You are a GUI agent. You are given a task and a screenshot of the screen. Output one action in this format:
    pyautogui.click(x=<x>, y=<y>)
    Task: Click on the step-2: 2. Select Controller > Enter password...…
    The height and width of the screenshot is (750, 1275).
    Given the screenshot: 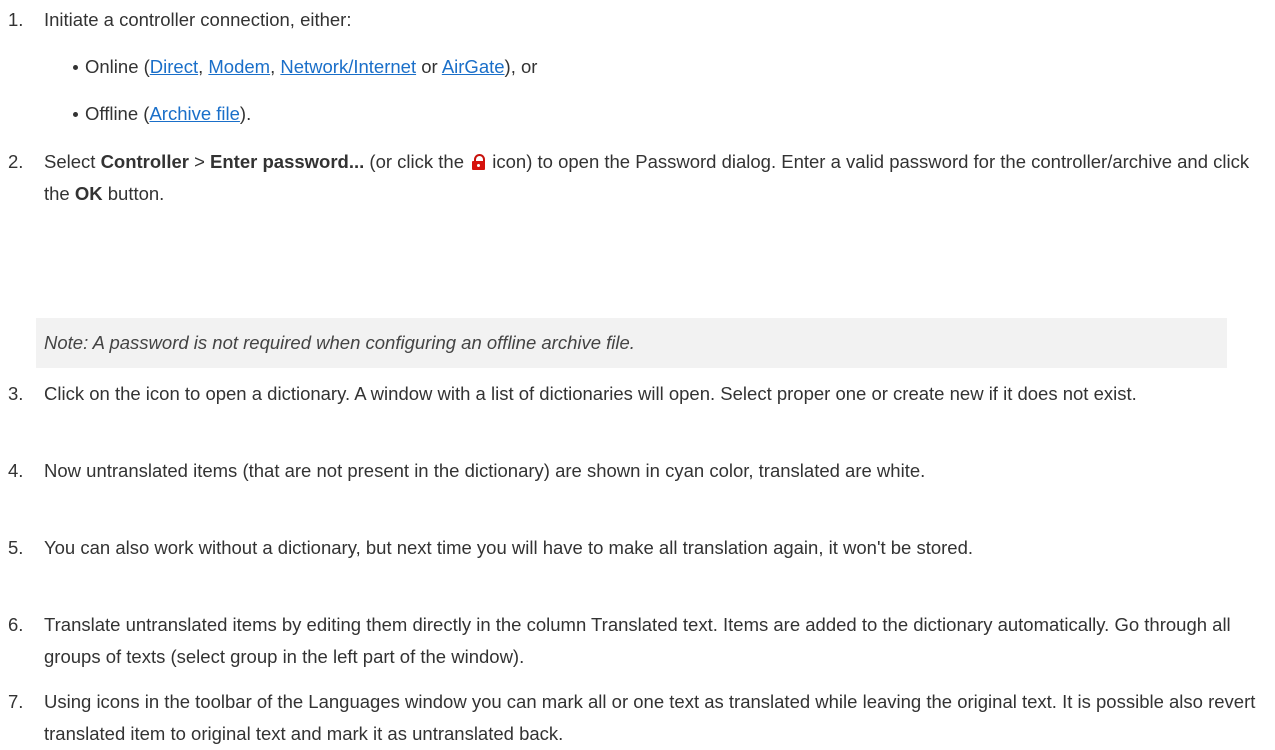 What is the action you would take?
    pyautogui.click(x=636, y=178)
    